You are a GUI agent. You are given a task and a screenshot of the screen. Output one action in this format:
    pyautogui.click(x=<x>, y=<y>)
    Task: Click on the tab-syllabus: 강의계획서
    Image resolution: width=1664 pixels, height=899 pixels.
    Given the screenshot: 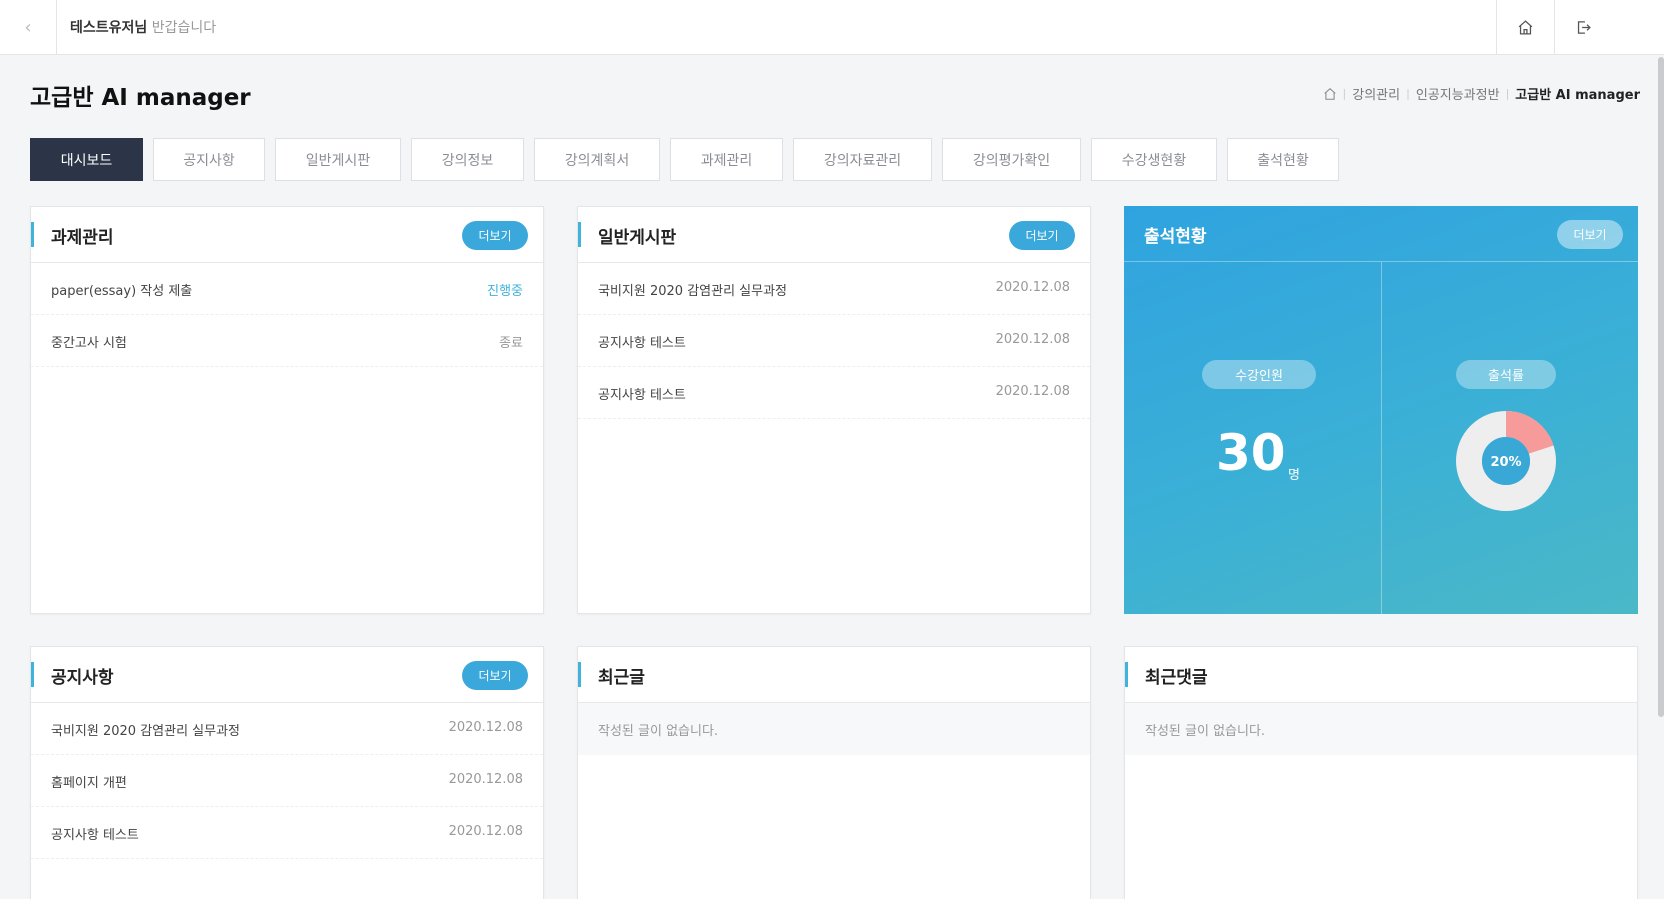 What is the action you would take?
    pyautogui.click(x=597, y=159)
    